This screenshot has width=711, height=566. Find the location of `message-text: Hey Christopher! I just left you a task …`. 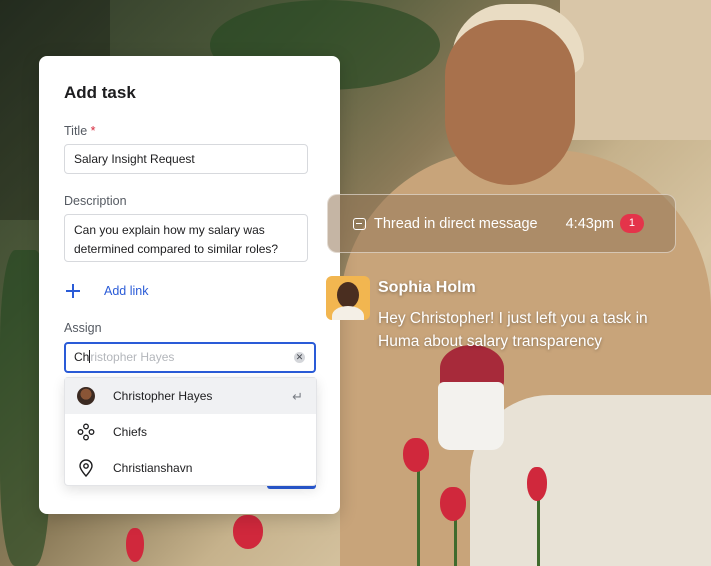

message-text: Hey Christopher! I just left you a task … is located at coordinates (513, 330).